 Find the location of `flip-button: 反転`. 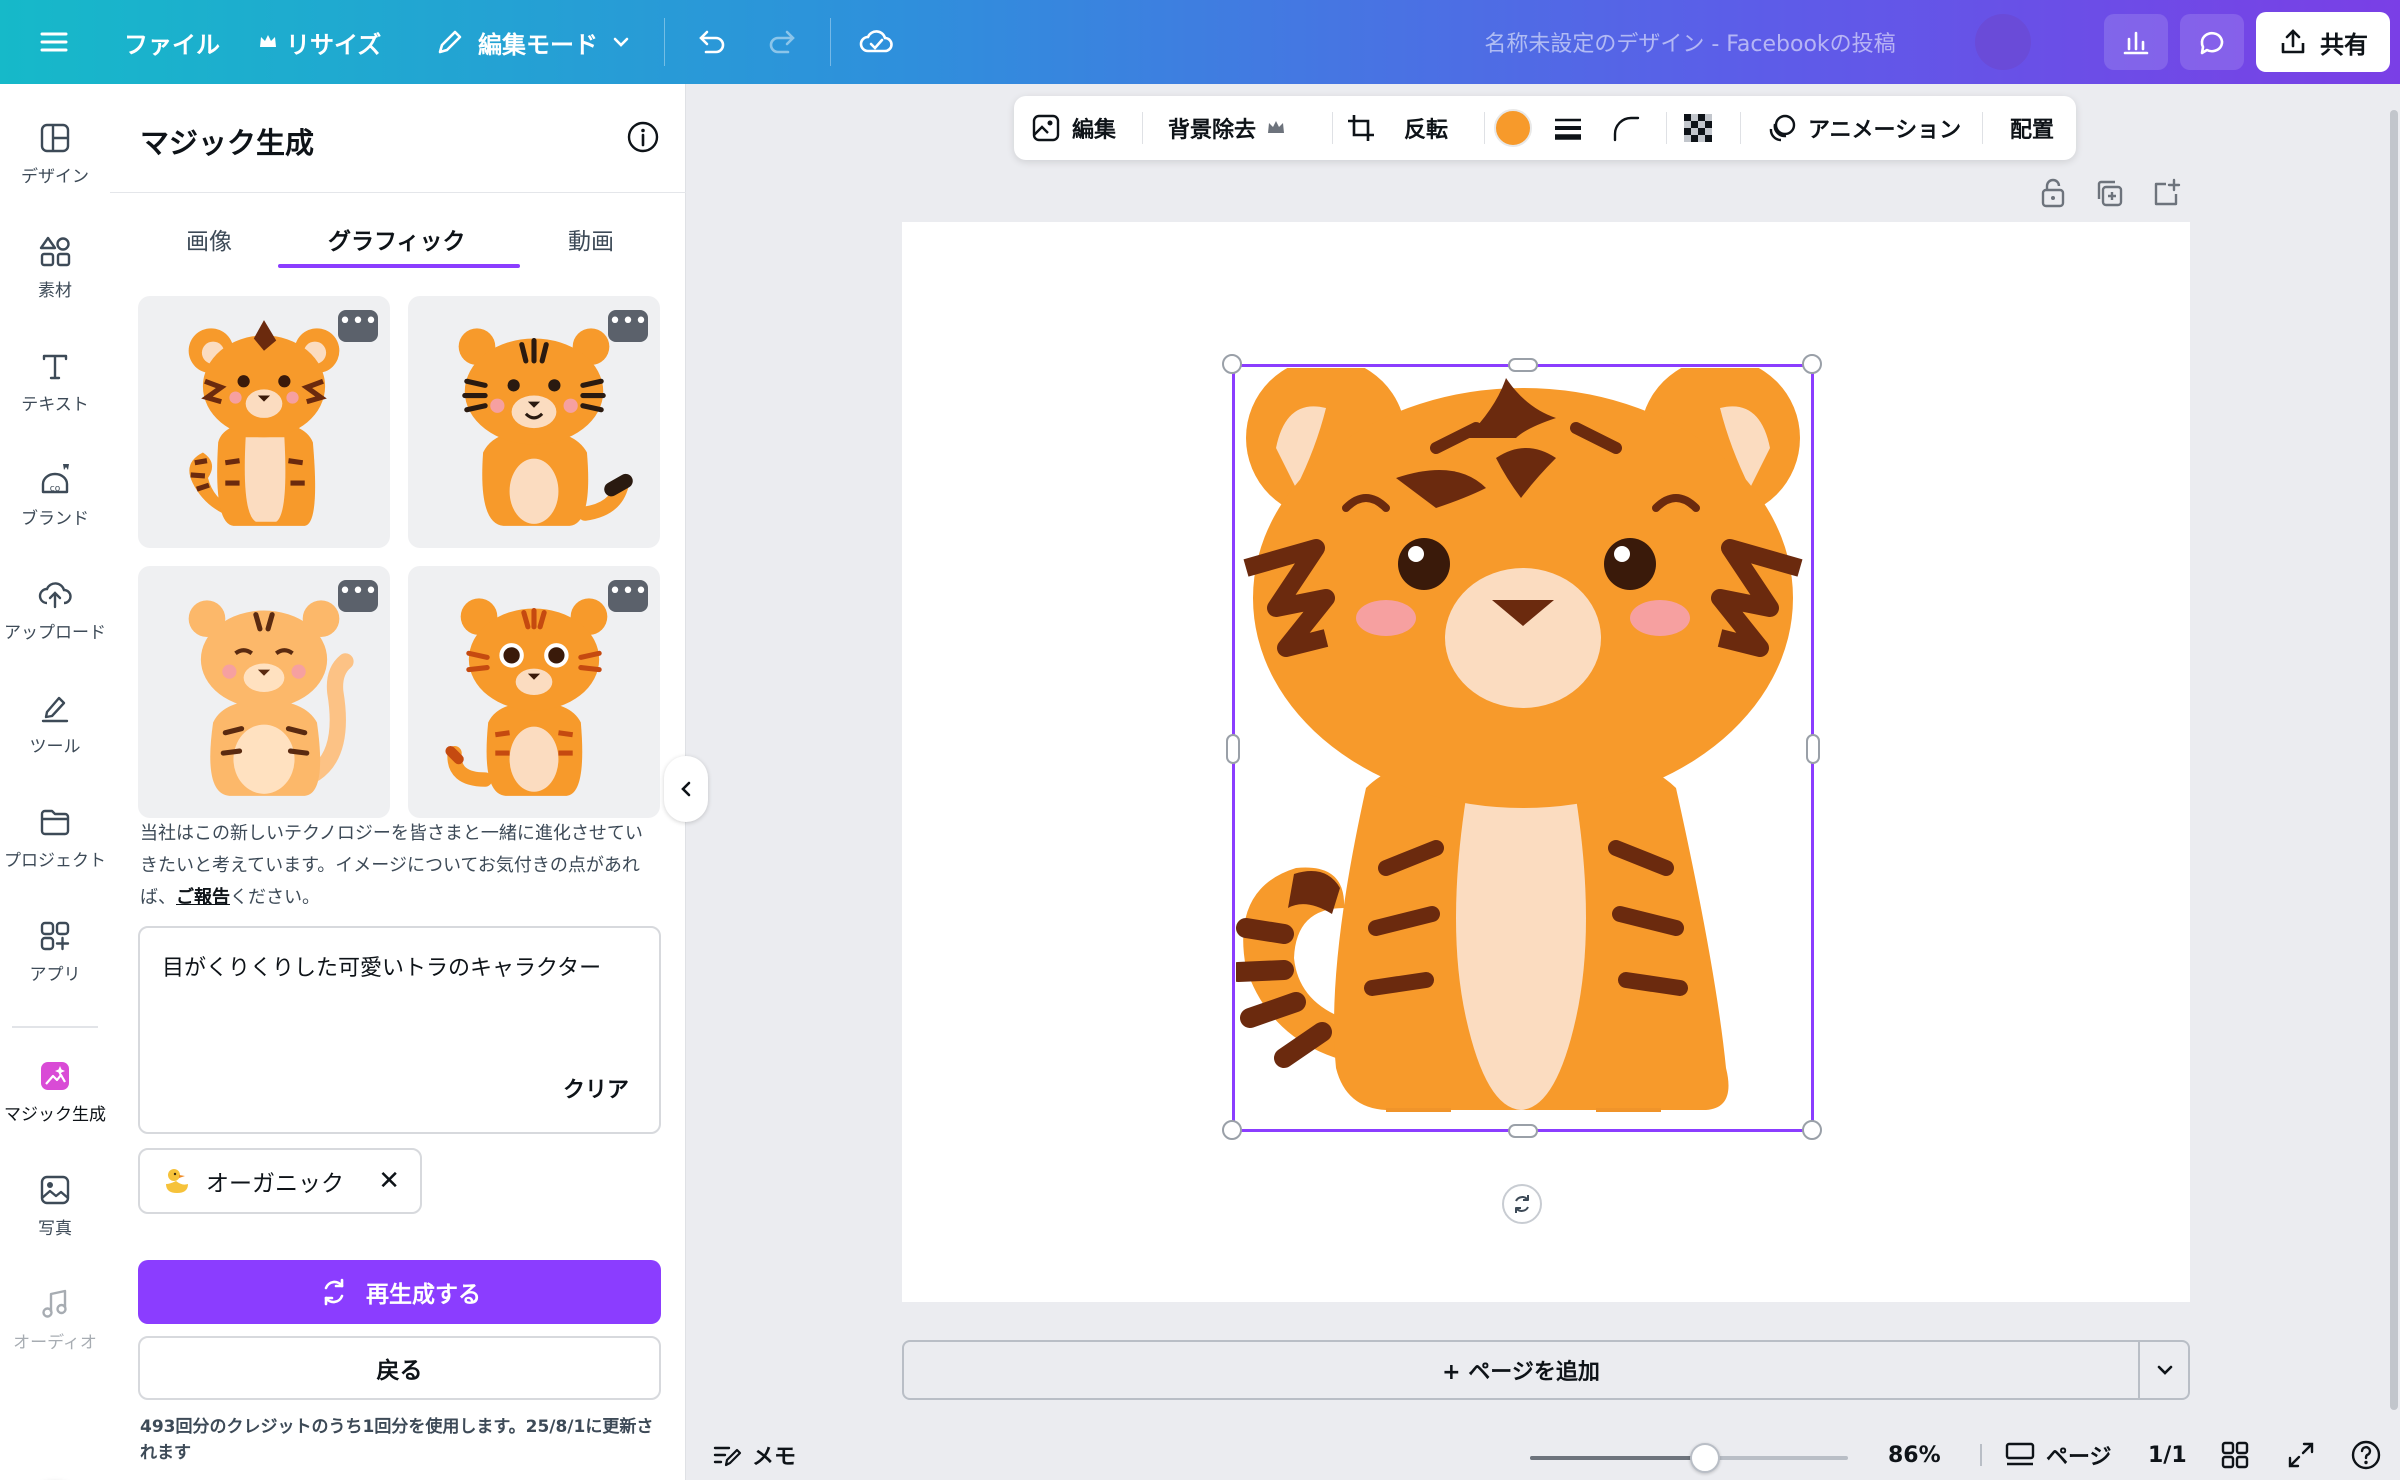

flip-button: 反転 is located at coordinates (1426, 128).